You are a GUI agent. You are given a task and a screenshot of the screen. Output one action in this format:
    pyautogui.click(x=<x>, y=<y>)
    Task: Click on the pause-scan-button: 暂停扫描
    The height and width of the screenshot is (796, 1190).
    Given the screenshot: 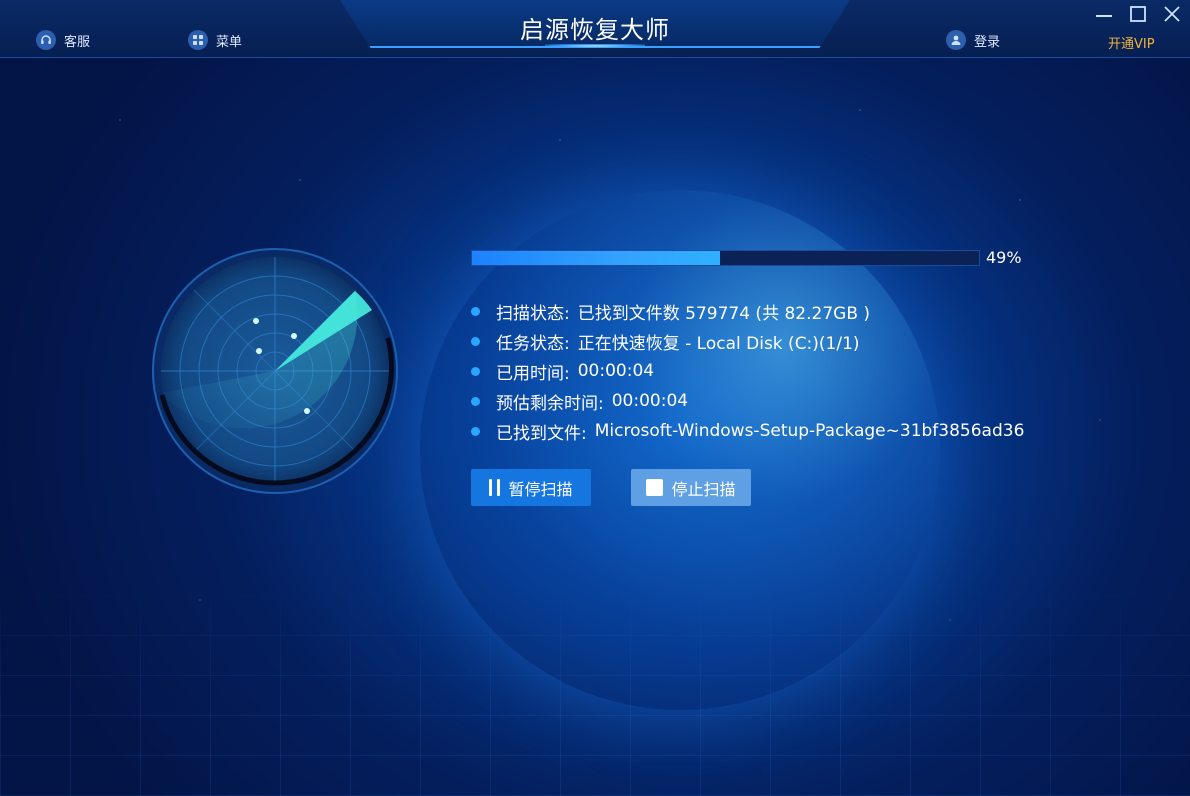 What is the action you would take?
    pyautogui.click(x=531, y=487)
    